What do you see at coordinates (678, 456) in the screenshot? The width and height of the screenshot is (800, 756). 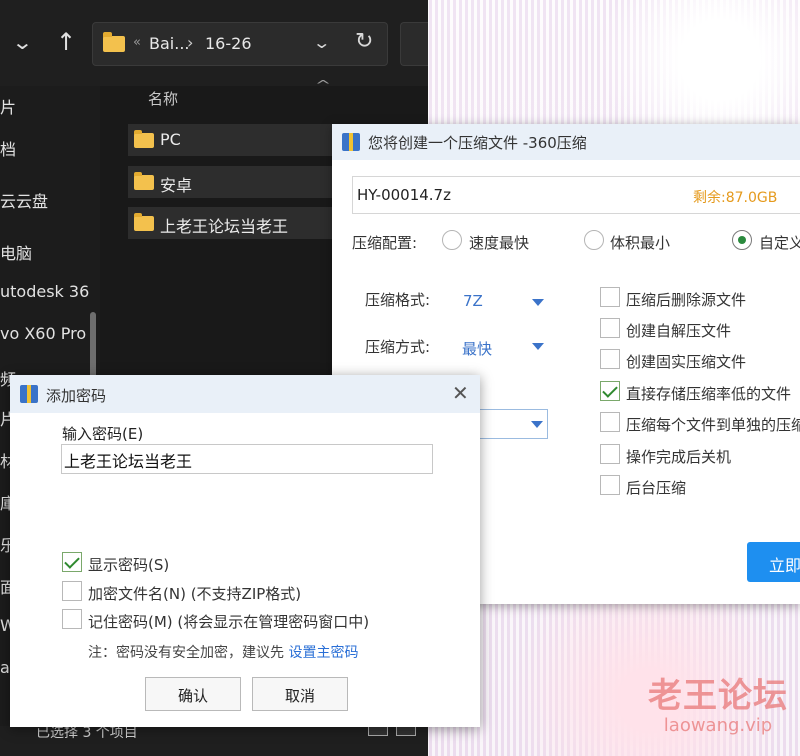 I see `option-label: 操作完成后关机` at bounding box center [678, 456].